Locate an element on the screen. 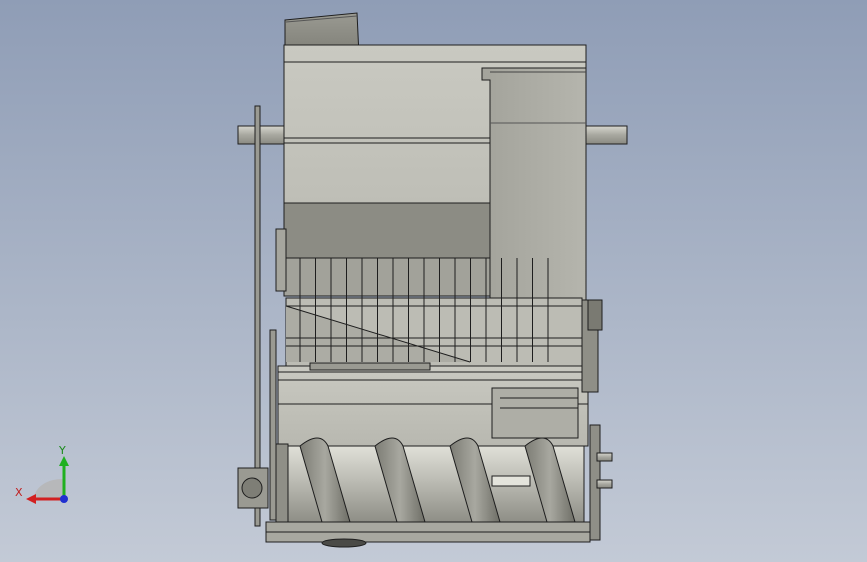 This screenshot has height=562, width=867. shadow-band is located at coordinates (387, 230).